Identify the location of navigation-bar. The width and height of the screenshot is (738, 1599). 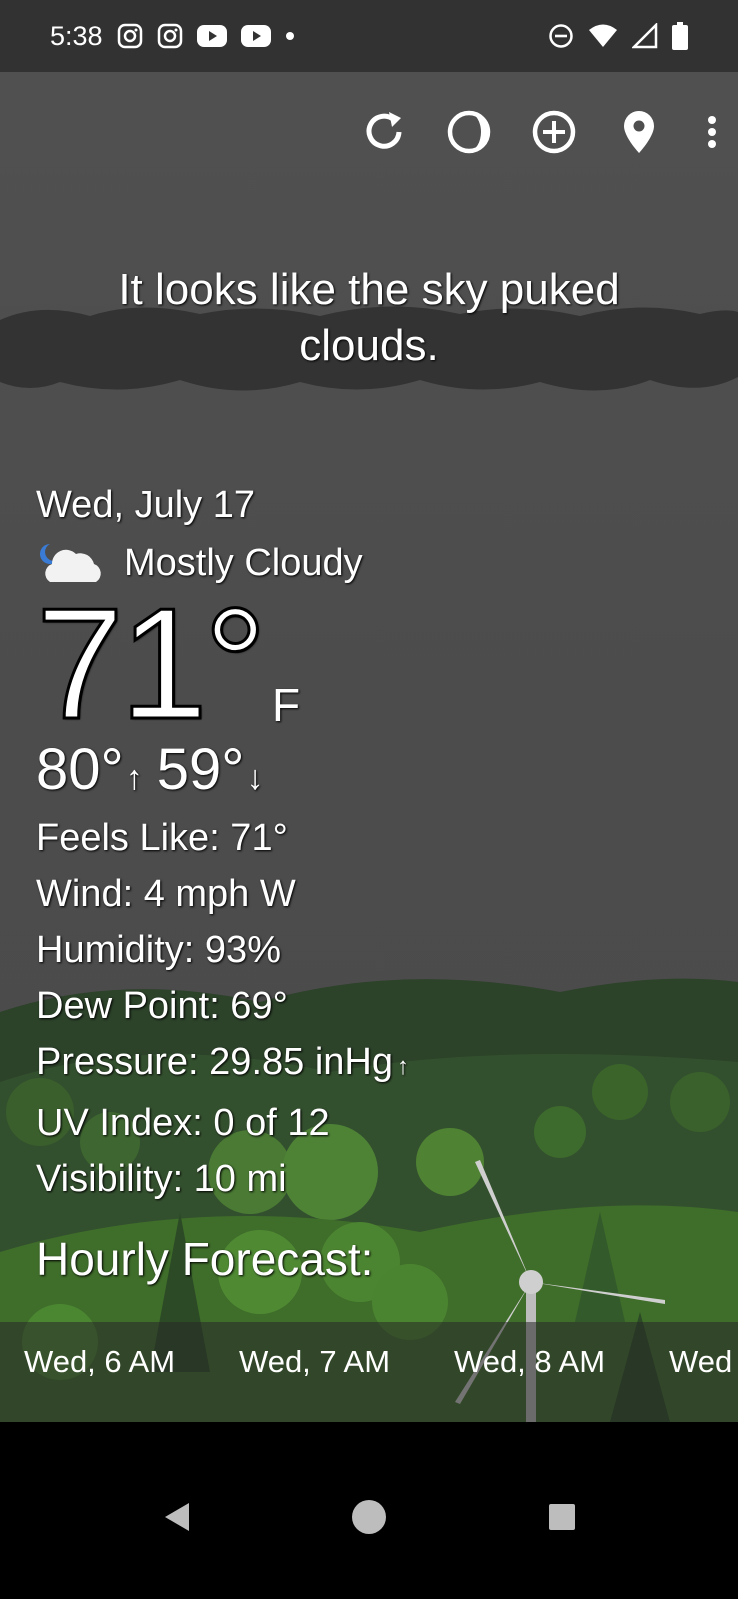
(369, 1510).